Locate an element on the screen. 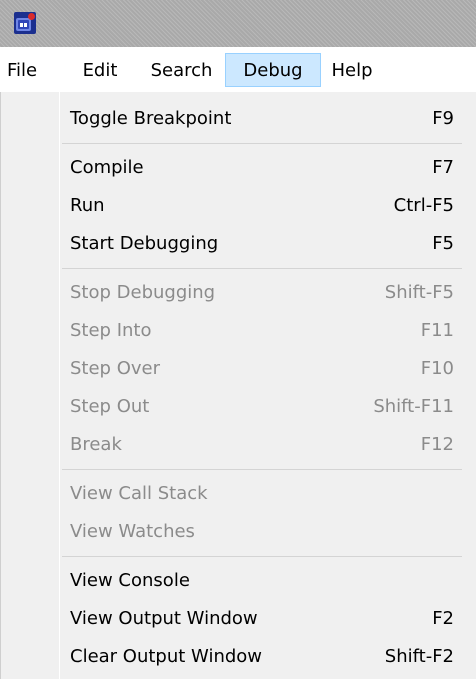 The width and height of the screenshot is (476, 679). menu-item-clear-output-window: Clear Output Window Shift-F2 is located at coordinates (238, 657).